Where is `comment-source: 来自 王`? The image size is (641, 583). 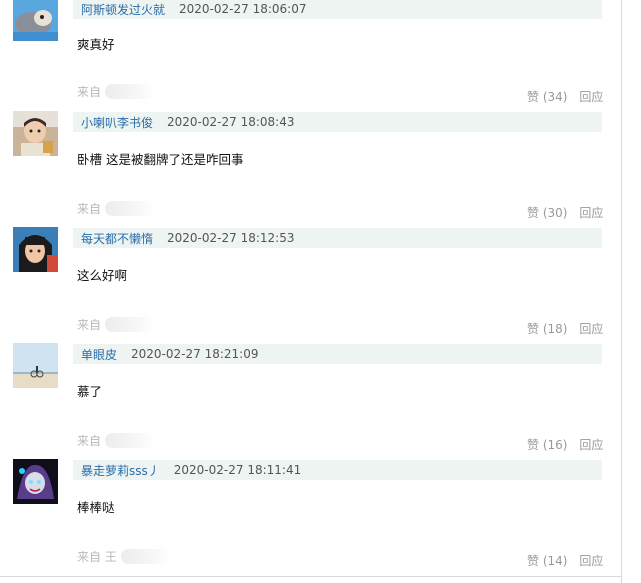
comment-source: 来自 王 is located at coordinates (124, 556).